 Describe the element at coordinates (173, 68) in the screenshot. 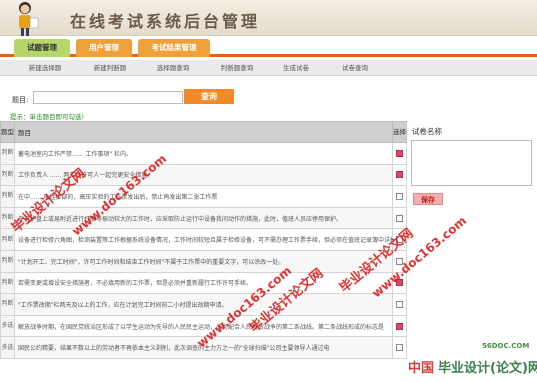

I see `subnav-query-choice: 选择题查询` at that location.